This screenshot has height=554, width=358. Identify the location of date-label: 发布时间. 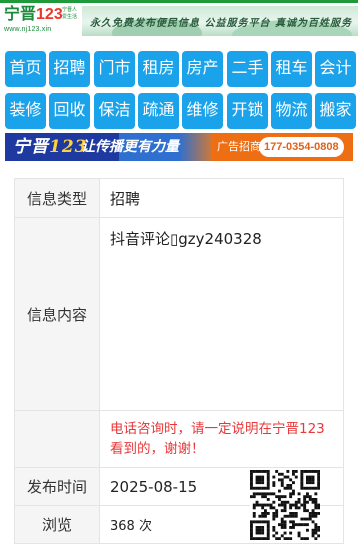
(57, 486).